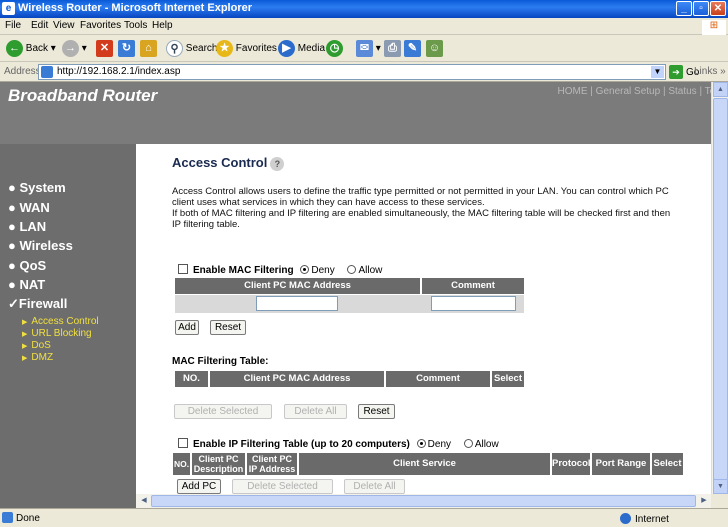  Describe the element at coordinates (39, 25) in the screenshot. I see `menu-edit: Edit` at that location.